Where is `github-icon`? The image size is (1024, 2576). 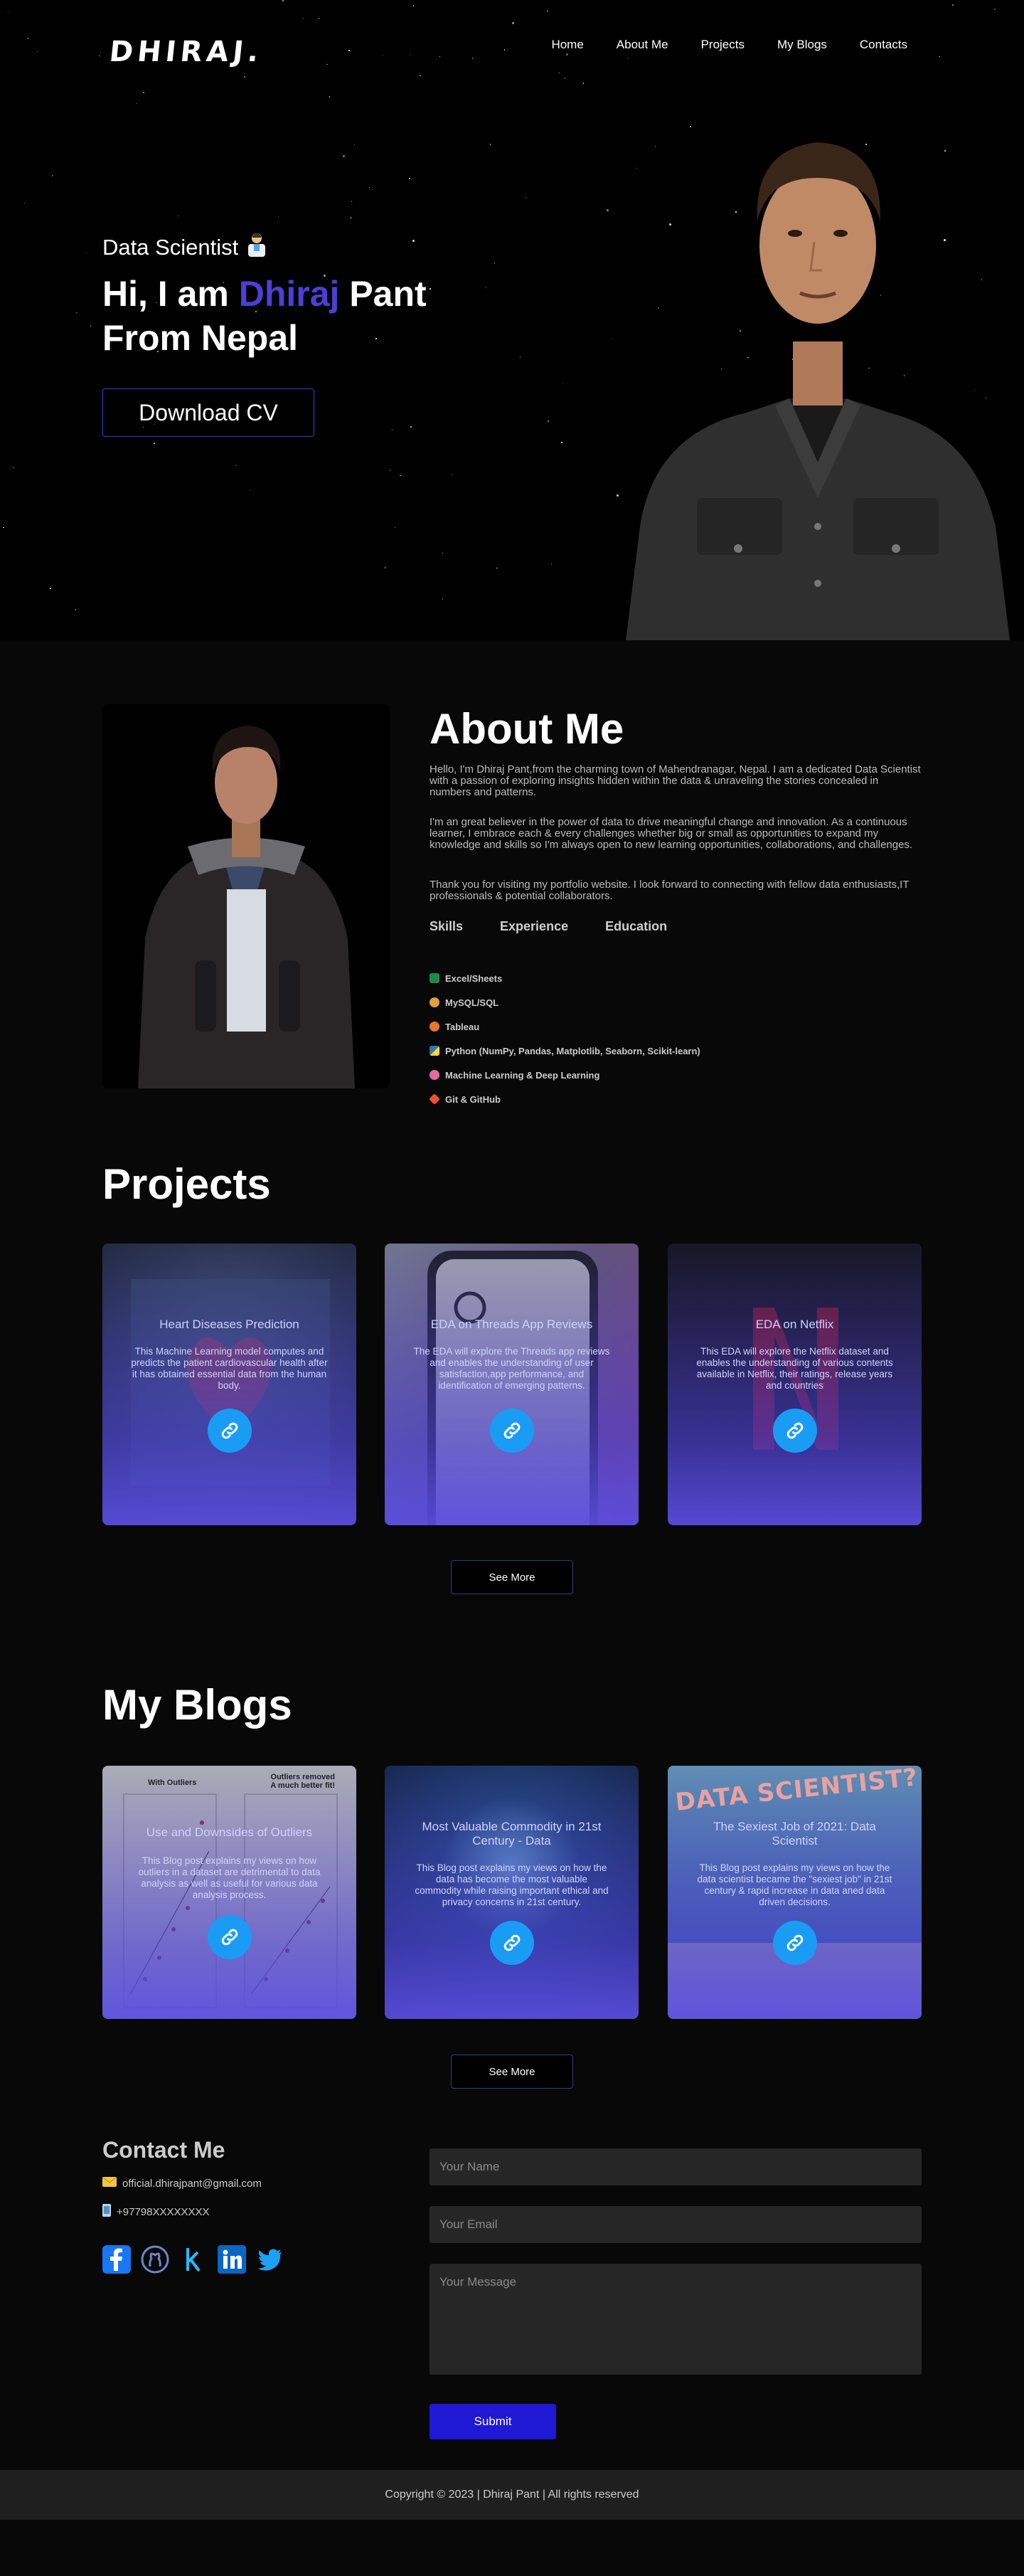
github-icon is located at coordinates (155, 2260).